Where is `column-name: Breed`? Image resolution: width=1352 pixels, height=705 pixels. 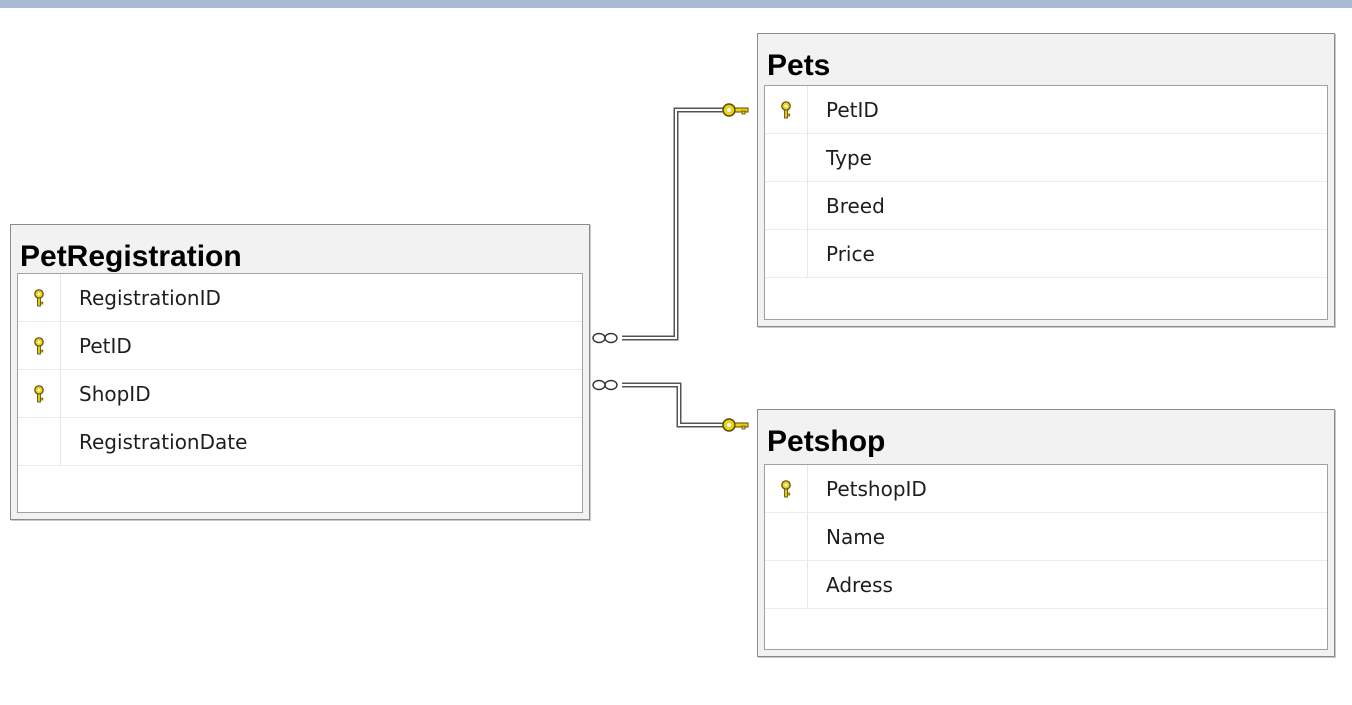 column-name: Breed is located at coordinates (855, 206).